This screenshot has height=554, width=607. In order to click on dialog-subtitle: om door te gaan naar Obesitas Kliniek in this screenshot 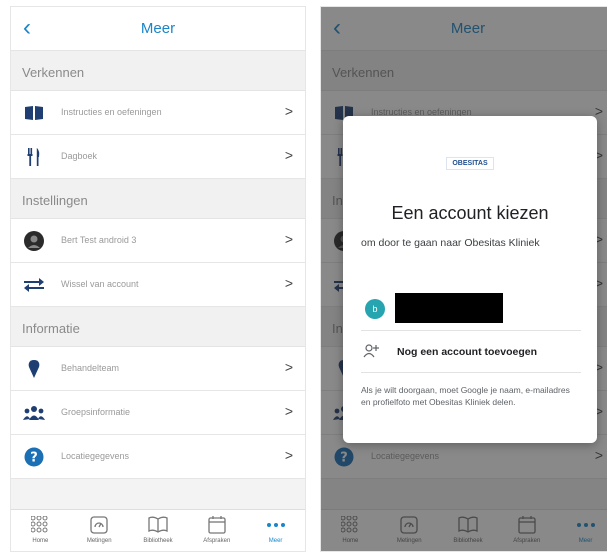, I will do `click(450, 243)`.